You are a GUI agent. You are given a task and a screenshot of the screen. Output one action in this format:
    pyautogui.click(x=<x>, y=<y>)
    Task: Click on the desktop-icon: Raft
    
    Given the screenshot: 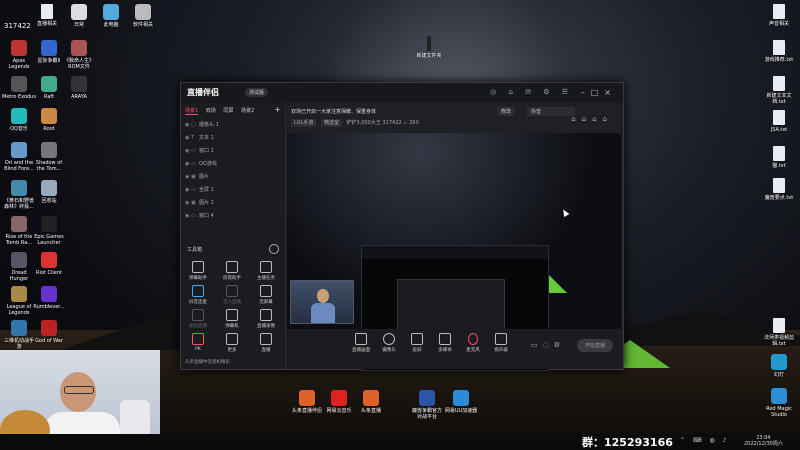 What is the action you would take?
    pyautogui.click(x=49, y=88)
    